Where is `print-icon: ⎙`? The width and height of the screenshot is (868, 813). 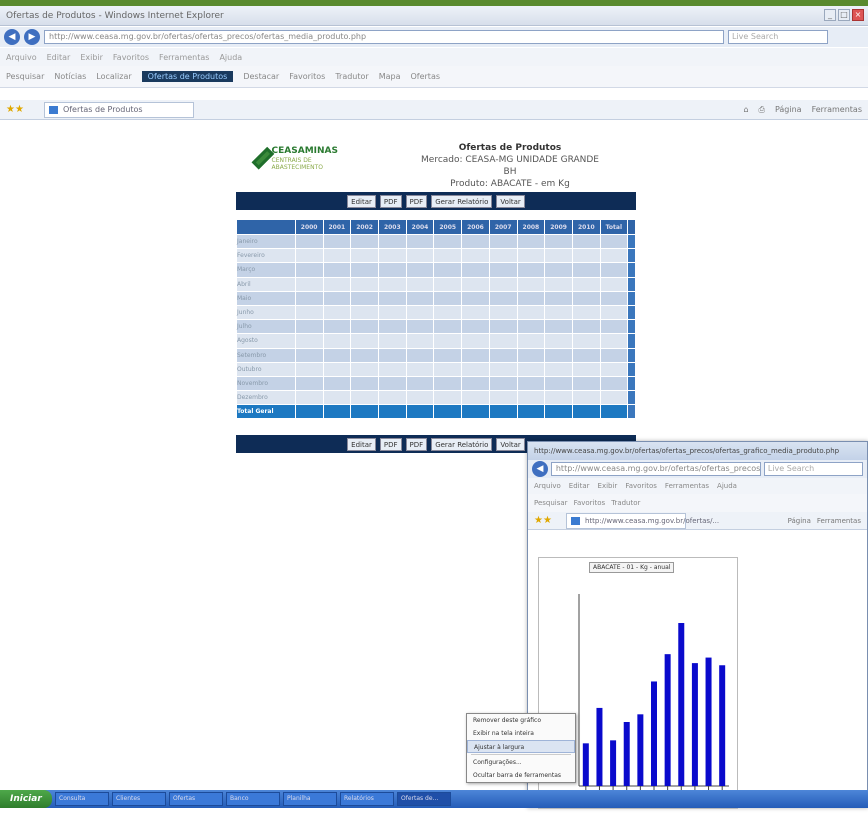
print-icon: ⎙ is located at coordinates (762, 110).